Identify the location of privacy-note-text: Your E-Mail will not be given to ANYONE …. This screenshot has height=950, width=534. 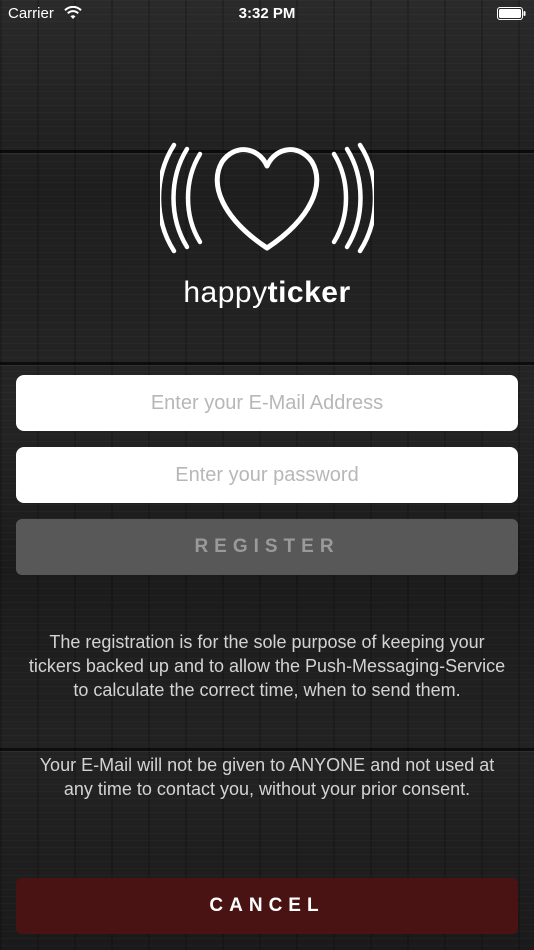
(267, 777).